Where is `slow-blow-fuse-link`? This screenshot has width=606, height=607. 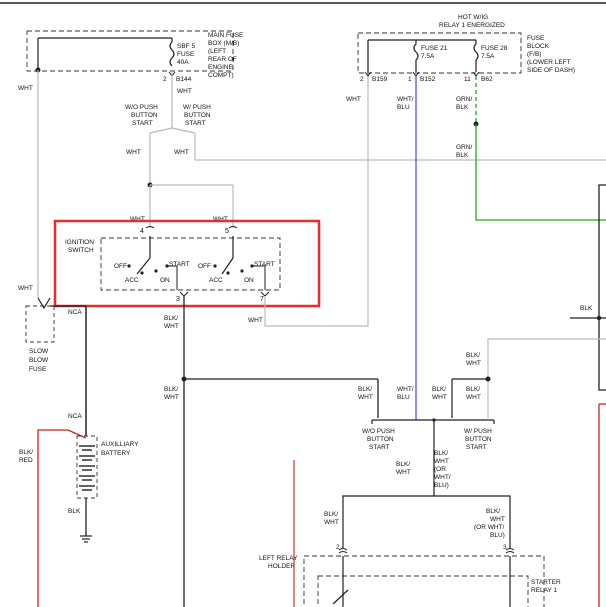
slow-blow-fuse-link is located at coordinates (44, 303).